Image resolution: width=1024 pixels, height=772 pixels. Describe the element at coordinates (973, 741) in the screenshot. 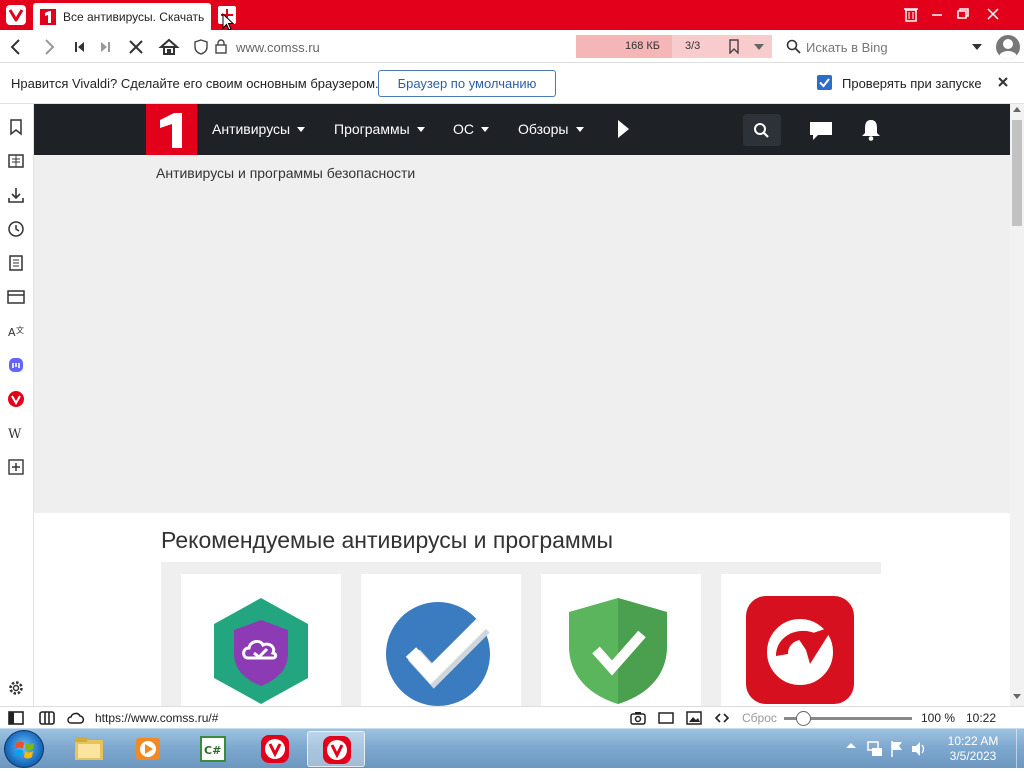

I see `taskbar-time: 10:22 AM` at that location.